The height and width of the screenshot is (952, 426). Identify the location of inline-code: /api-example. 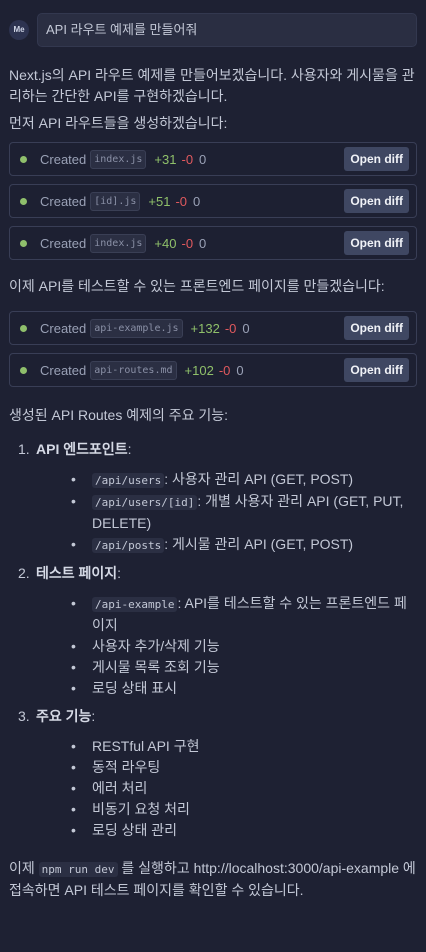
(135, 604).